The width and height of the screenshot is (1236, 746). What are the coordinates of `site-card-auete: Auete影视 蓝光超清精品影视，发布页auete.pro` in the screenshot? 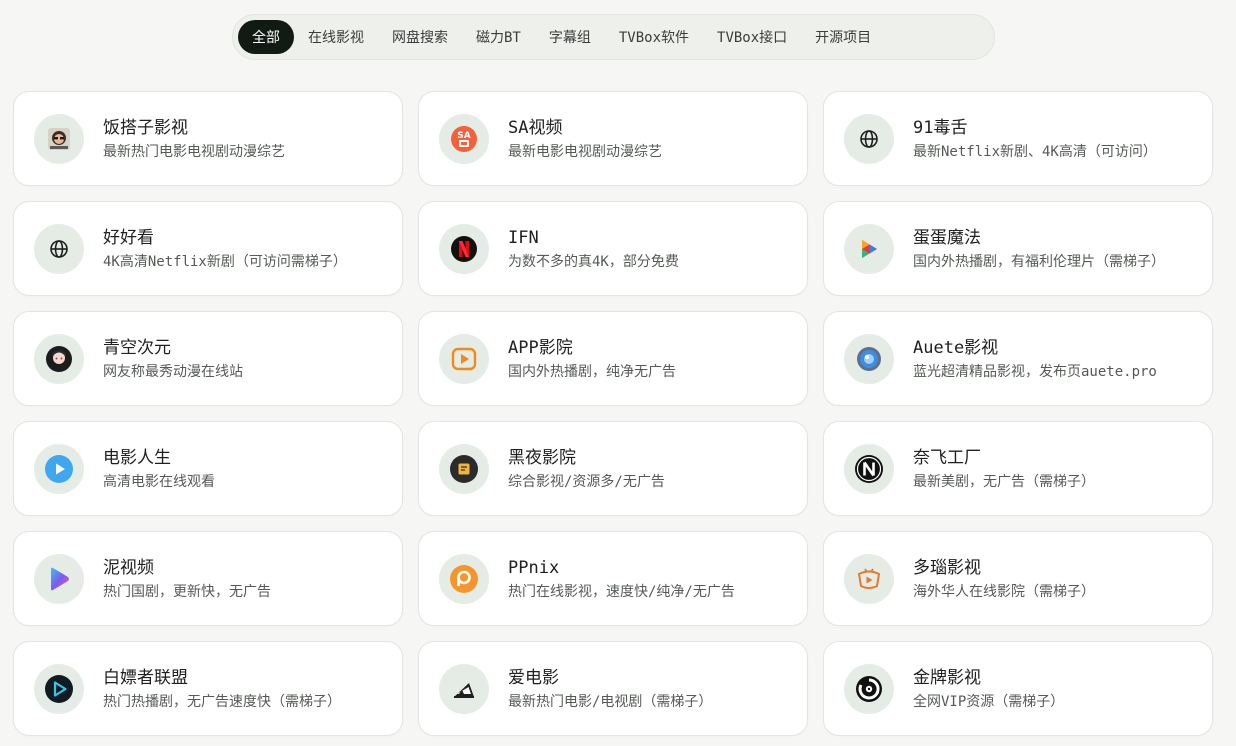 It's located at (1018, 358).